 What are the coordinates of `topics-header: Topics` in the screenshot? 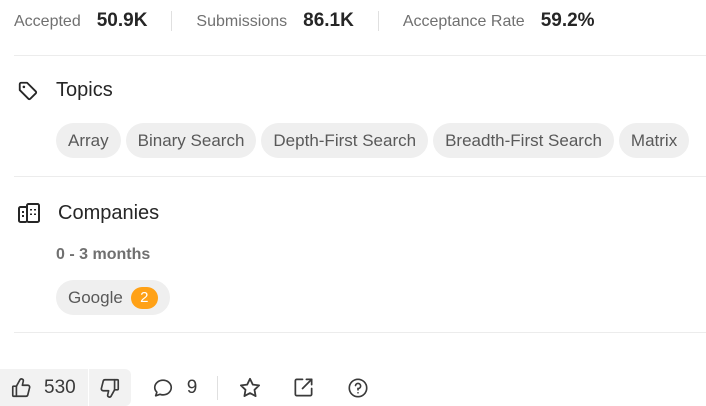 It's located at (65, 90).